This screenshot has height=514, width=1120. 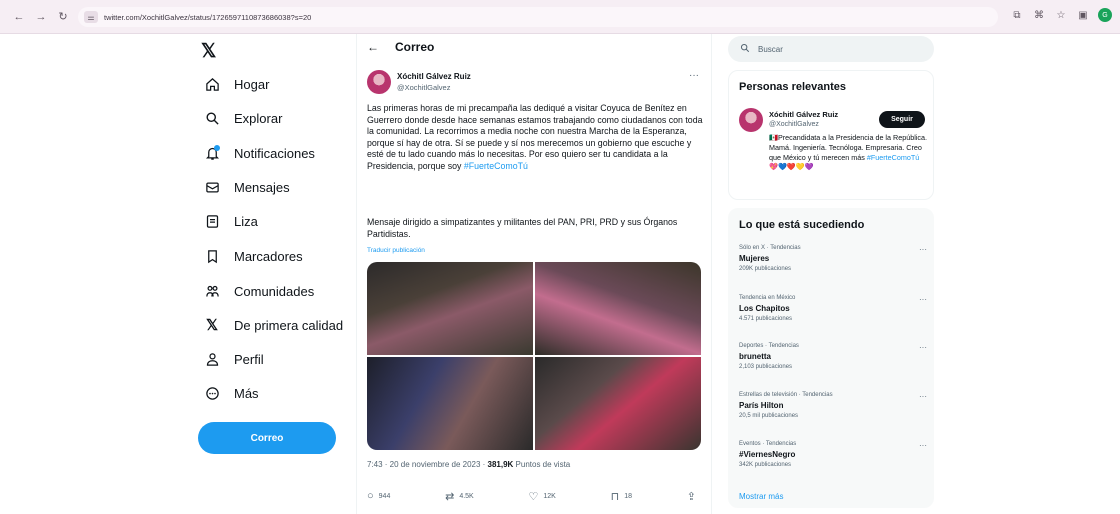 I want to click on back-icon: ←, so click(x=19, y=17).